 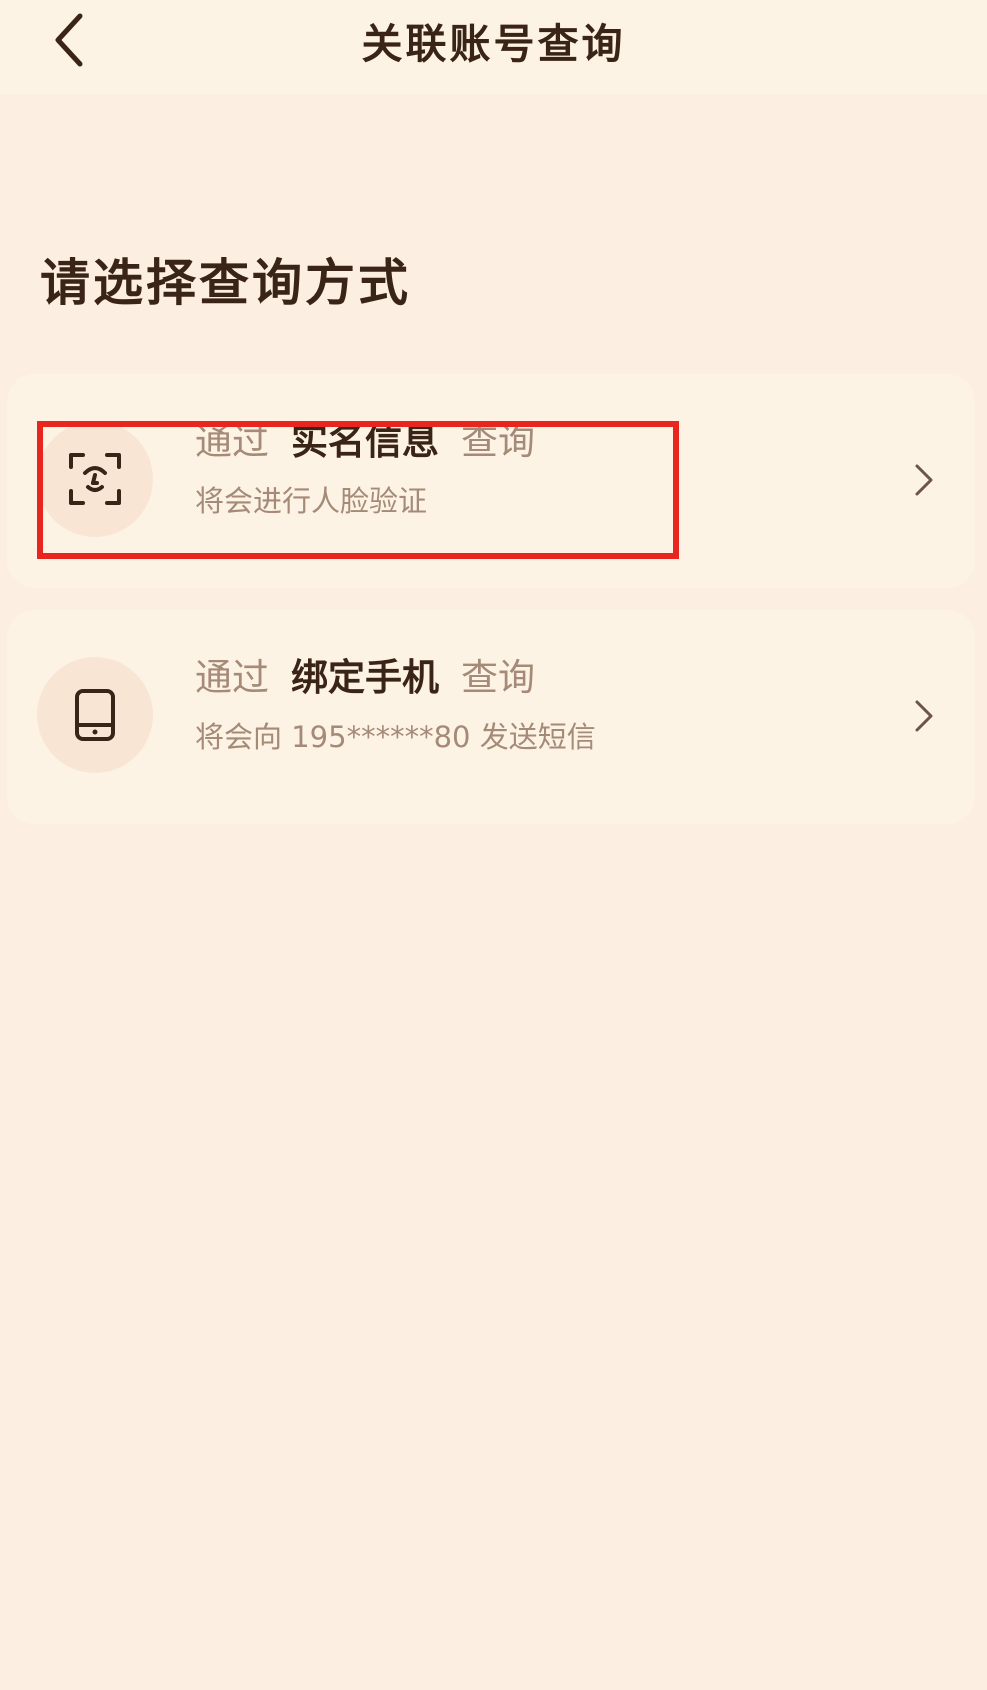 What do you see at coordinates (365, 469) in the screenshot?
I see `option-text: 通过 实名信息 查询 将会进行人脸验证` at bounding box center [365, 469].